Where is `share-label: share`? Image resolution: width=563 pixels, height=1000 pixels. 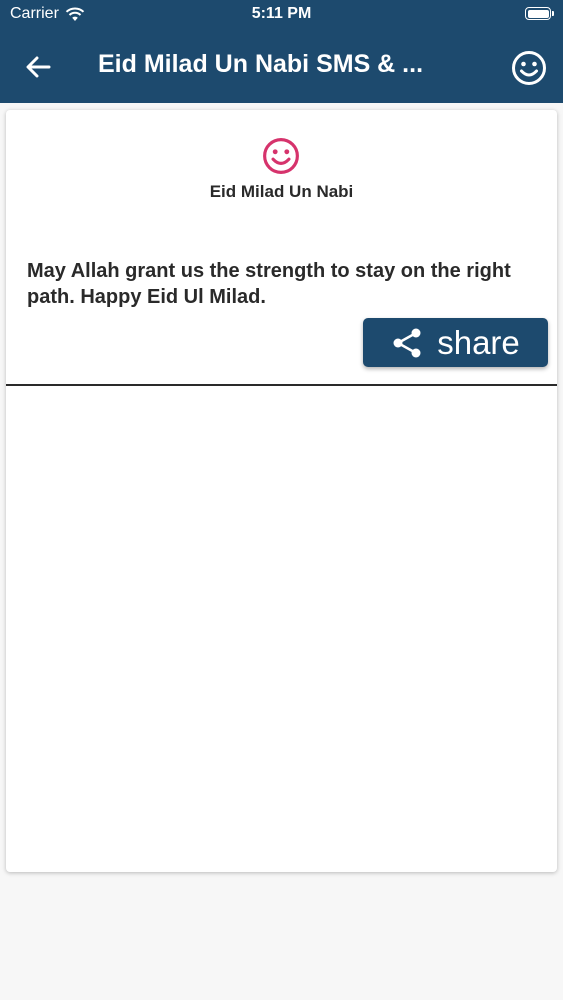
share-label: share is located at coordinates (478, 342).